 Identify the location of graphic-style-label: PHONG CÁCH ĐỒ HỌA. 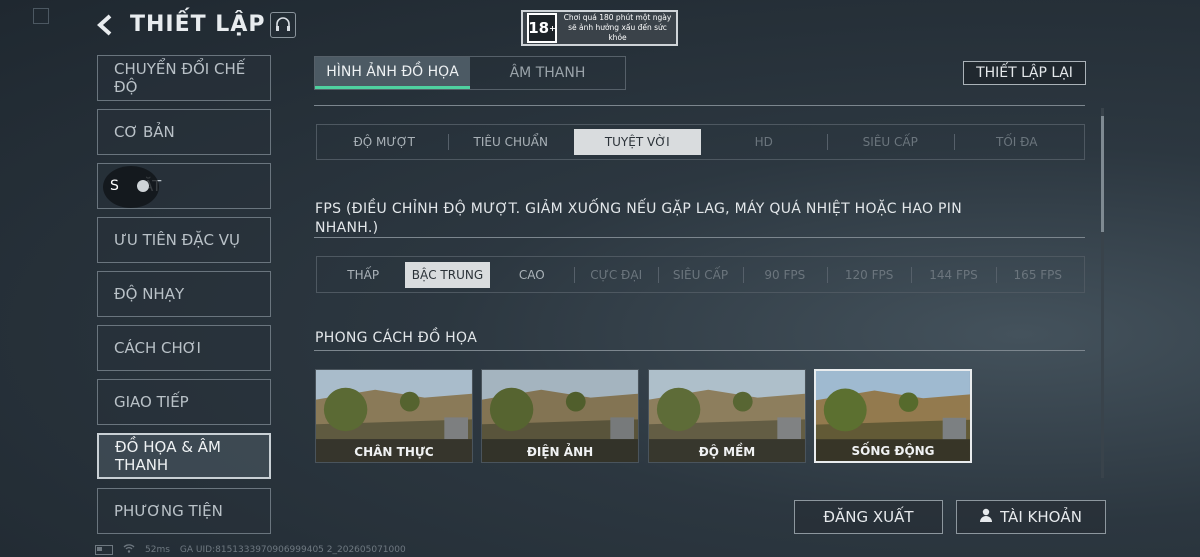
(396, 338).